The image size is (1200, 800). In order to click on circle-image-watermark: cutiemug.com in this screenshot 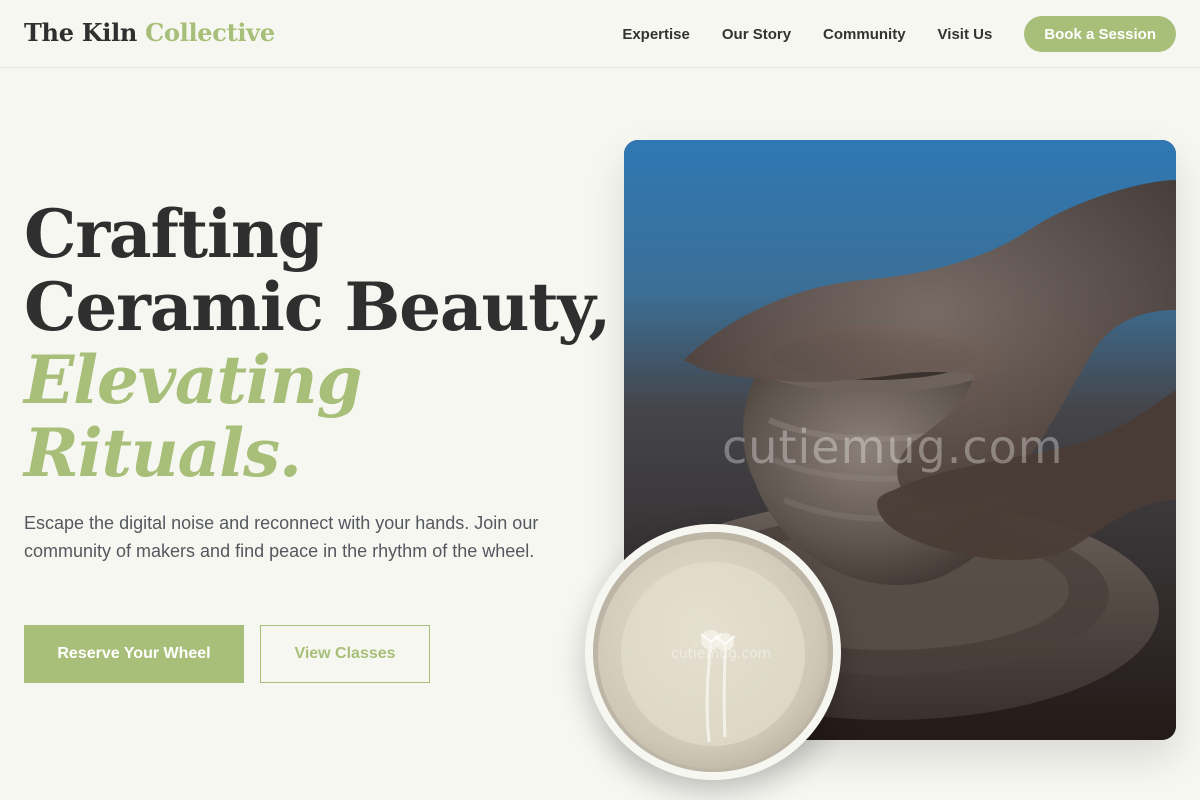, I will do `click(721, 654)`.